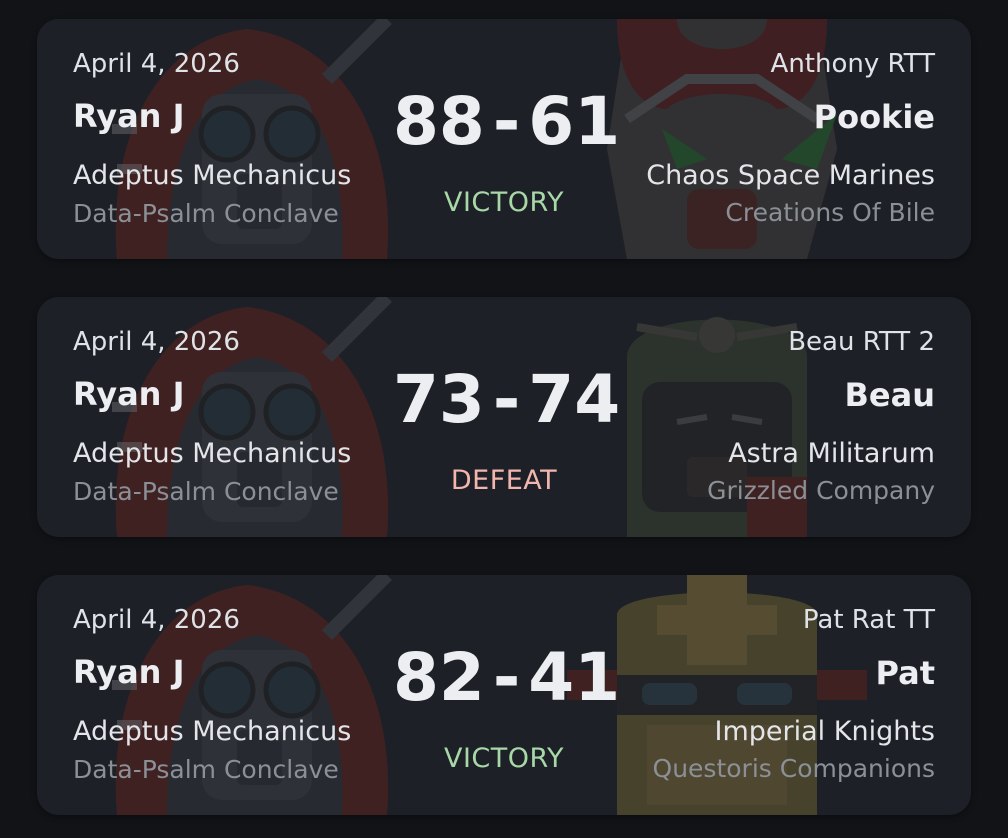 The height and width of the screenshot is (838, 1008). I want to click on player1-score: 82, so click(439, 677).